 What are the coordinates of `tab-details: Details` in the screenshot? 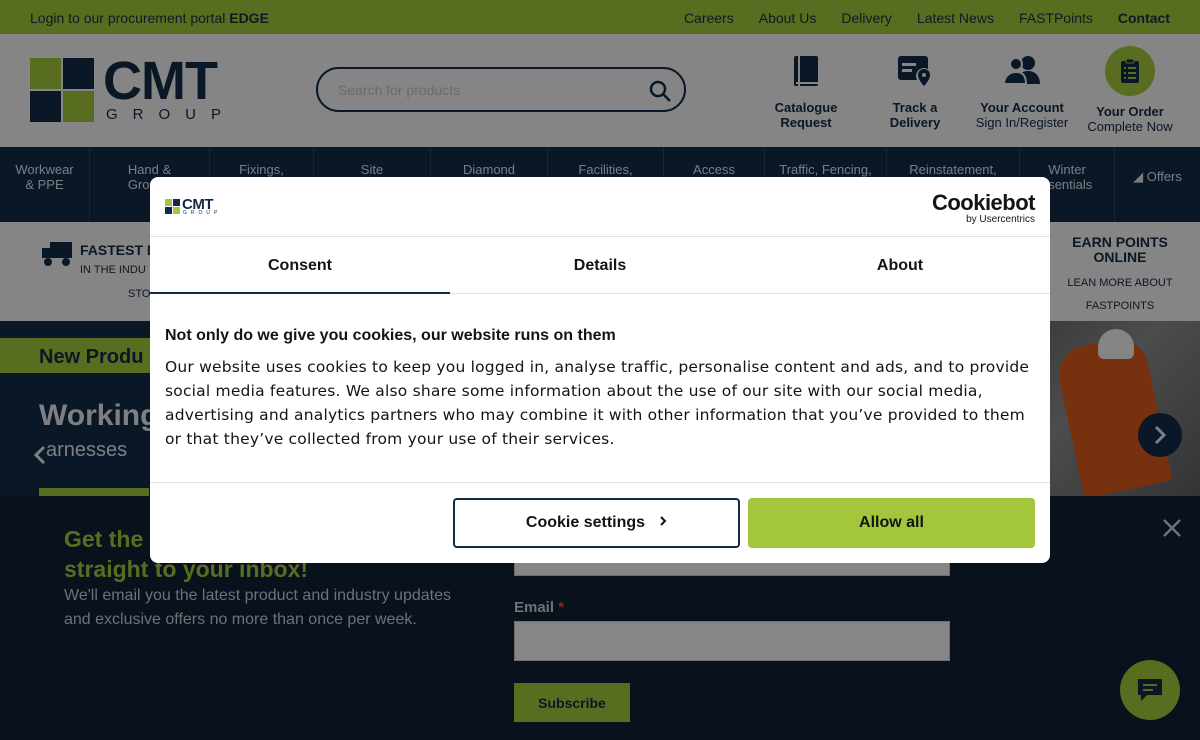 It's located at (600, 265).